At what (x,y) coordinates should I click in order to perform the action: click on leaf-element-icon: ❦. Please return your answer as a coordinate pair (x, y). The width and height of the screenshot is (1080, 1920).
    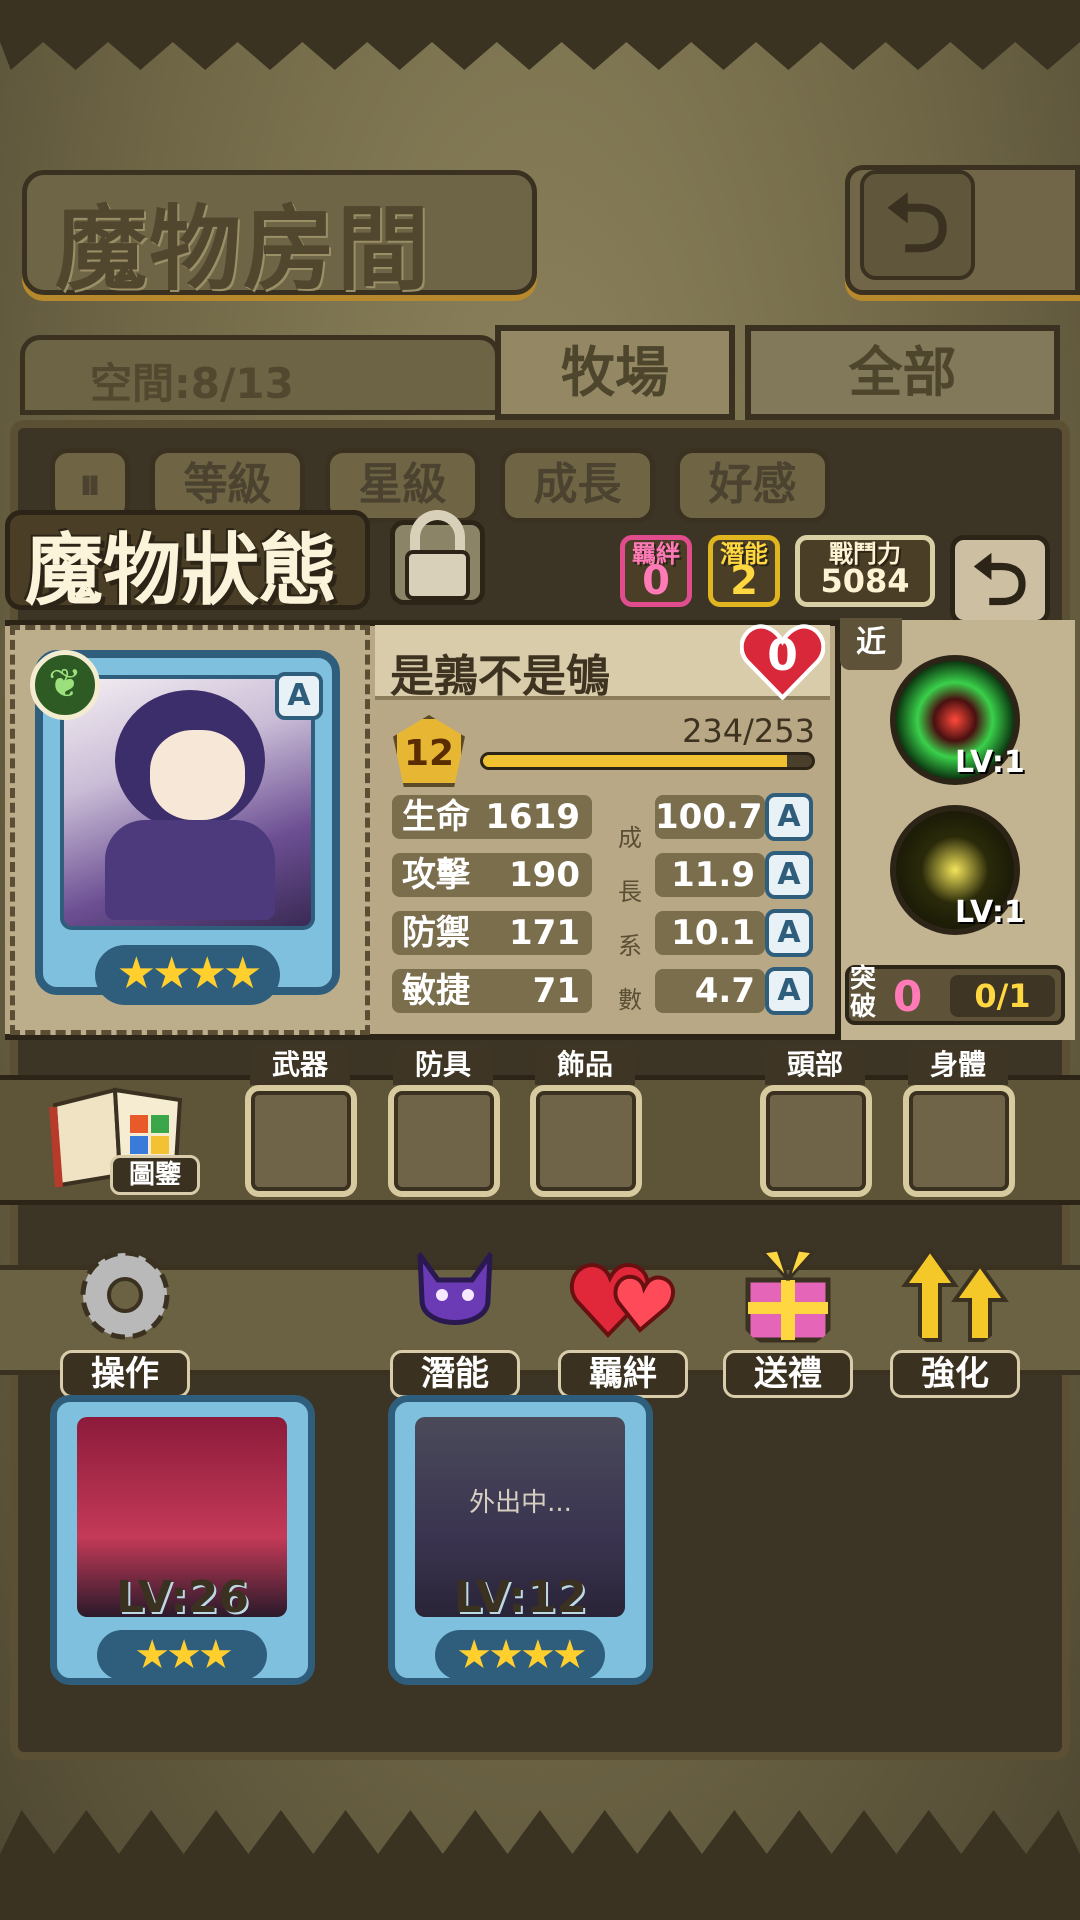
    Looking at the image, I should click on (65, 685).